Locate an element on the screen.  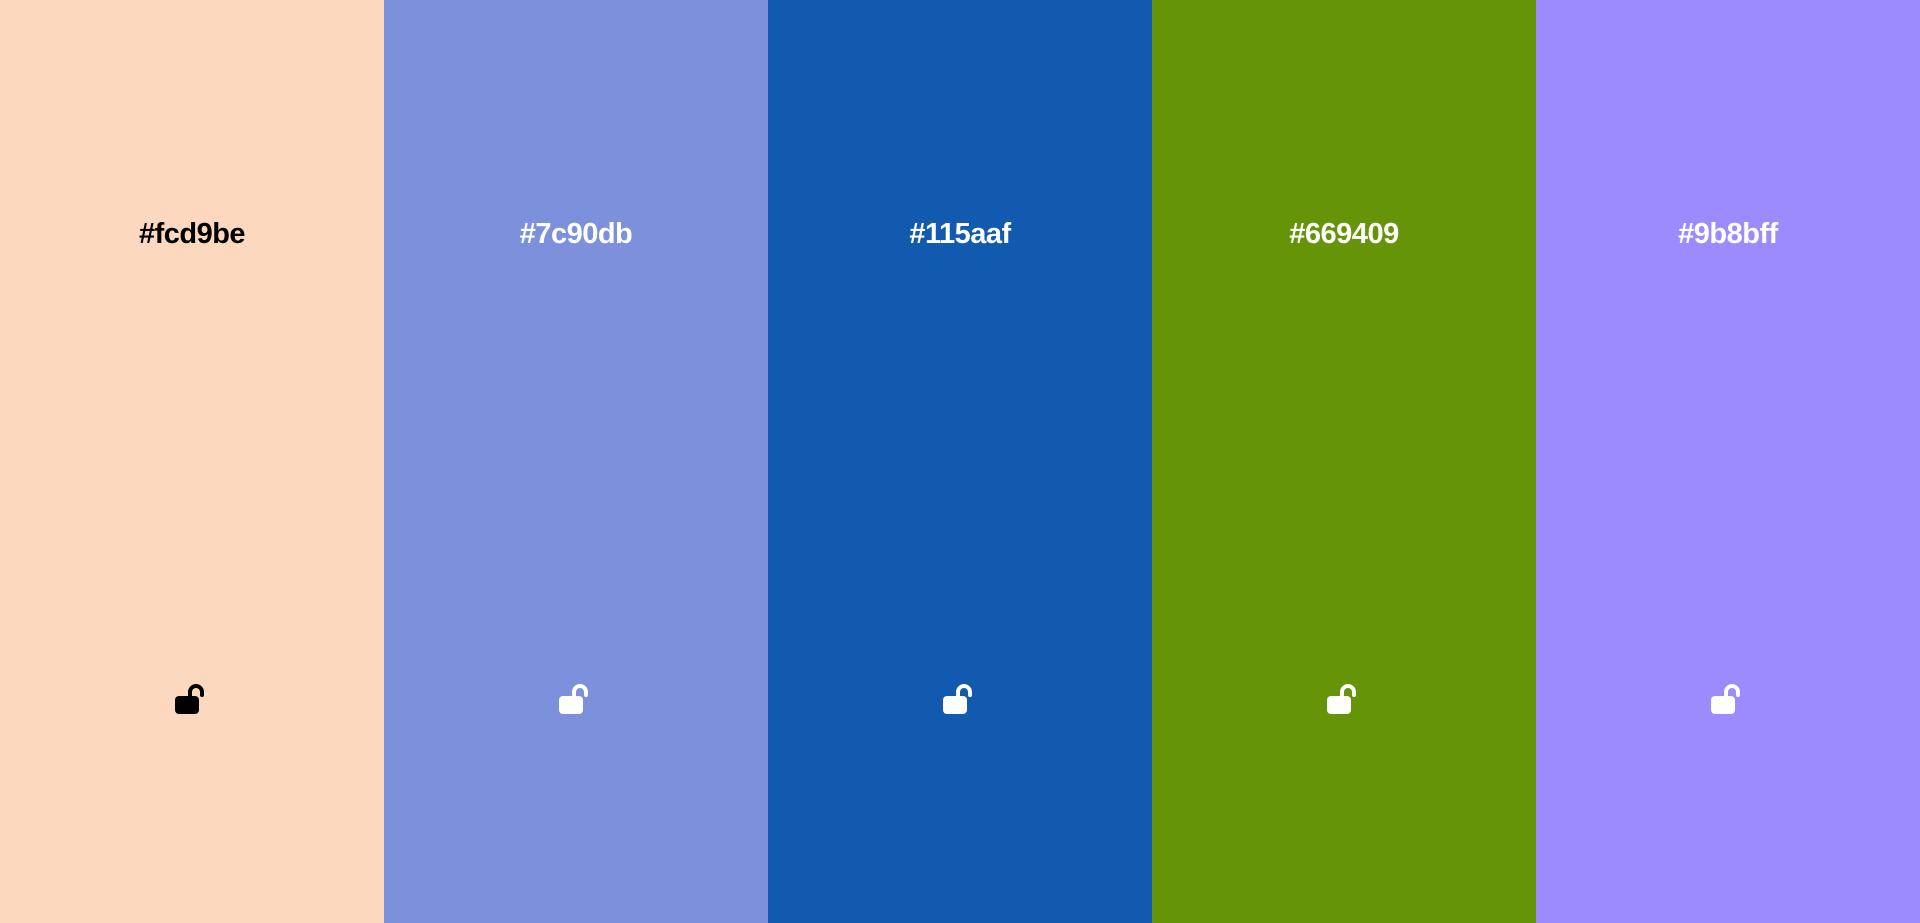
hex-code-label: #669409 is located at coordinates (1344, 234).